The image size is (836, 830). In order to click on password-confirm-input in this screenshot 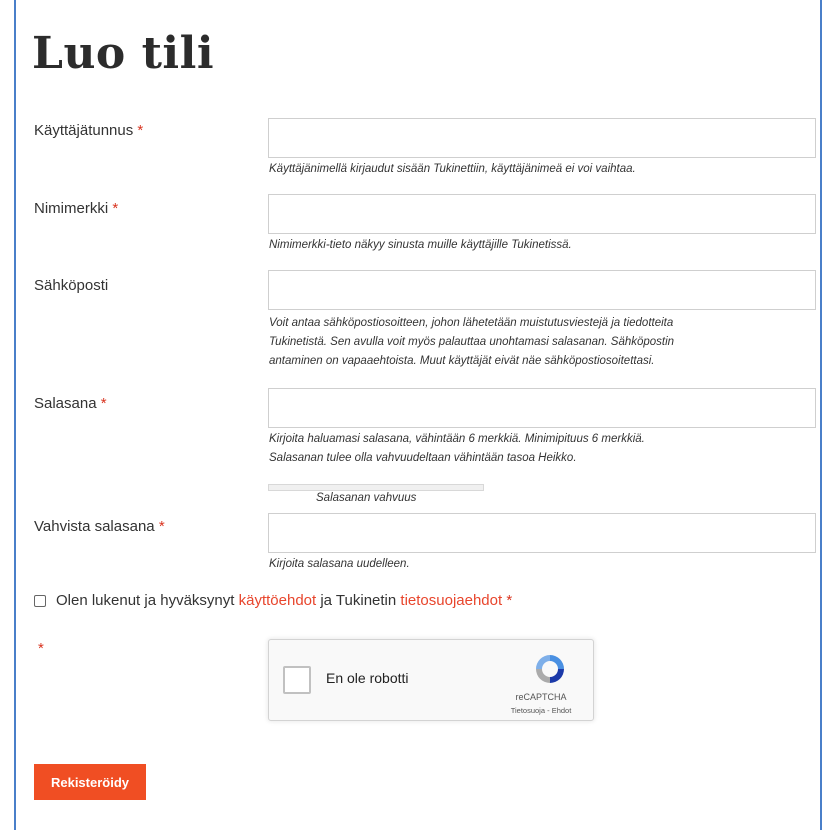, I will do `click(542, 533)`.